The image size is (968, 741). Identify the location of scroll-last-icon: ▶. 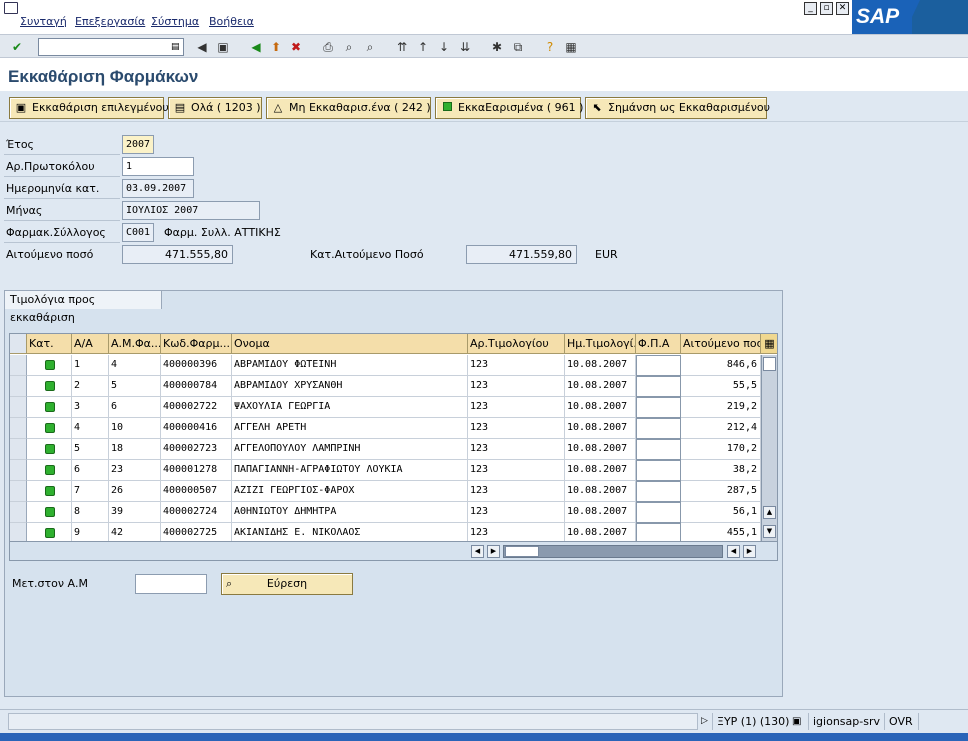
(749, 551).